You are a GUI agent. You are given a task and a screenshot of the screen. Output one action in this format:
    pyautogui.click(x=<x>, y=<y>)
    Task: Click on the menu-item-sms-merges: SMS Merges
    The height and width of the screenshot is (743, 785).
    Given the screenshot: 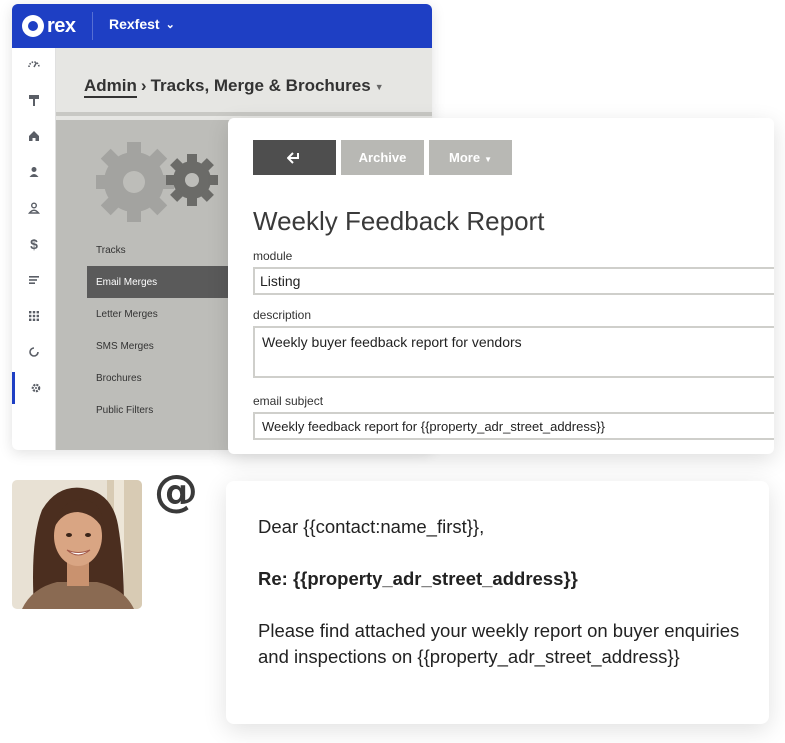 What is the action you would take?
    pyautogui.click(x=167, y=346)
    